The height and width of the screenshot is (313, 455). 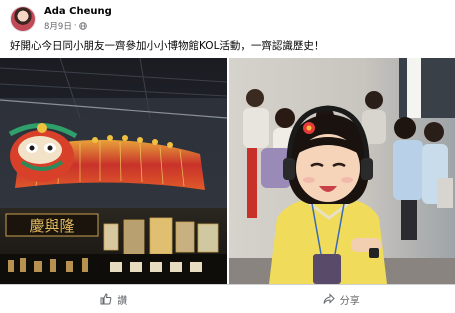 What do you see at coordinates (329, 299) in the screenshot?
I see `share-arrow-icon` at bounding box center [329, 299].